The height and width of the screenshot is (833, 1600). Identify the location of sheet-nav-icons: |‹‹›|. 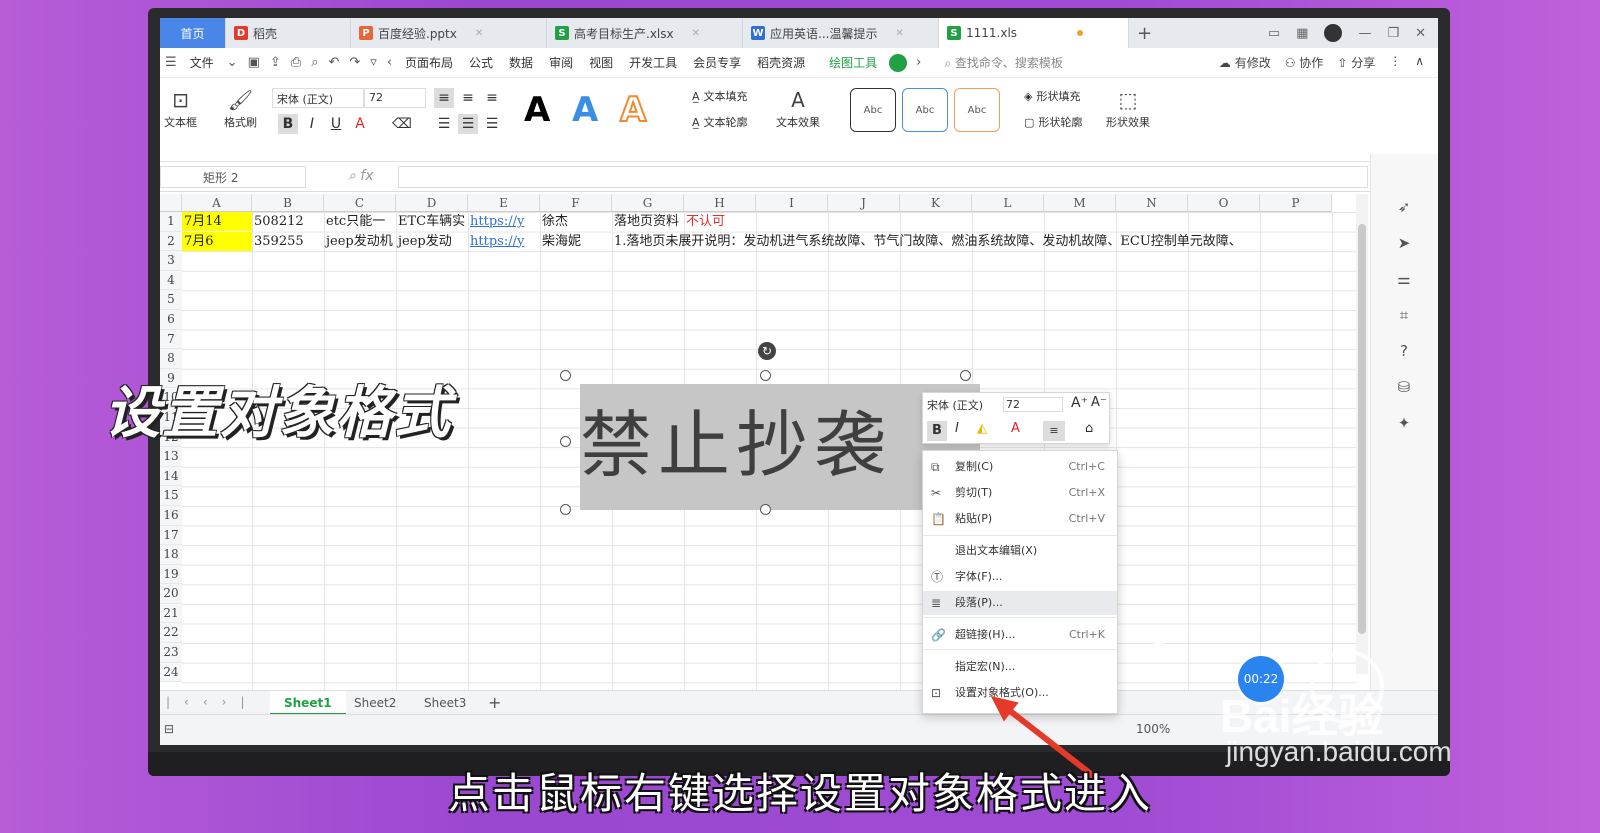
(212, 702).